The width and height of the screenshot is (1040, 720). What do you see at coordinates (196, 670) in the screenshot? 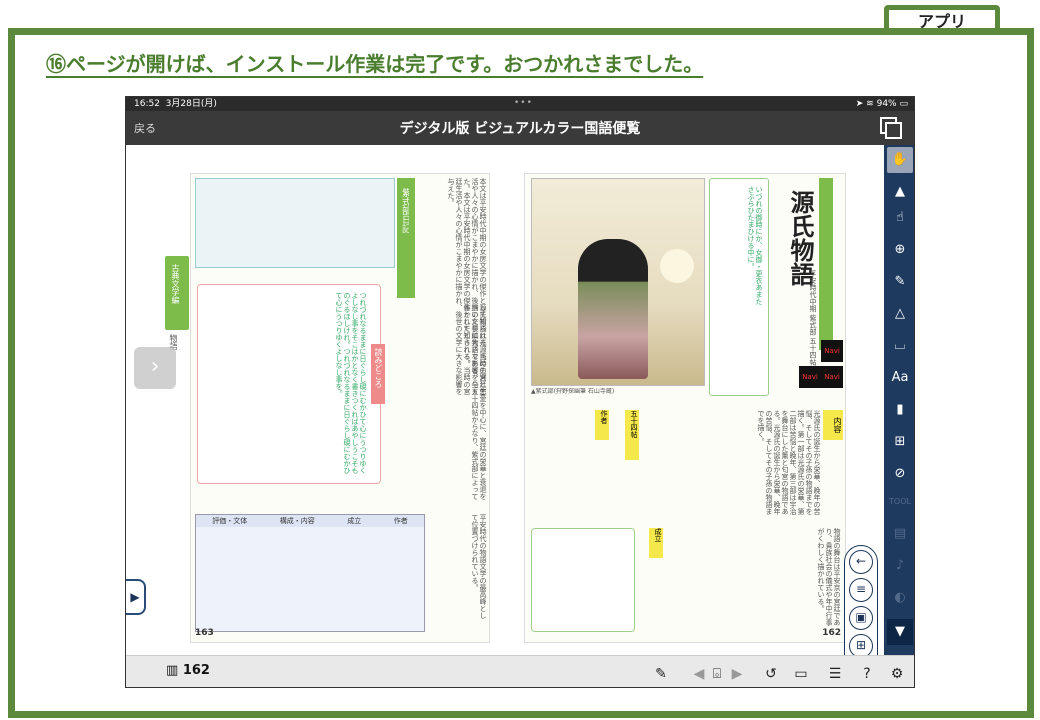
I see `current-page: 162` at bounding box center [196, 670].